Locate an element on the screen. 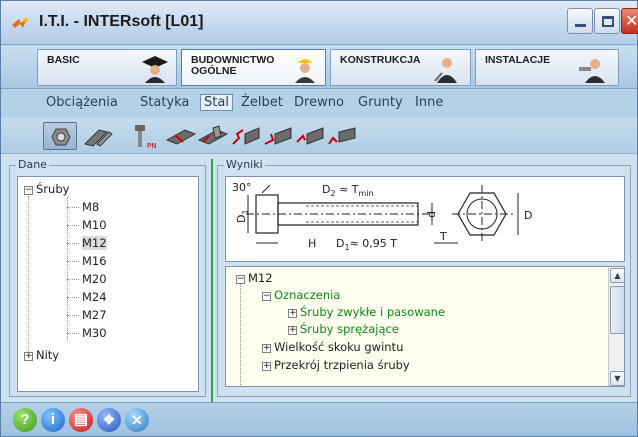 This screenshot has width=638, height=437. tree-node-m30: M30 is located at coordinates (94, 333).